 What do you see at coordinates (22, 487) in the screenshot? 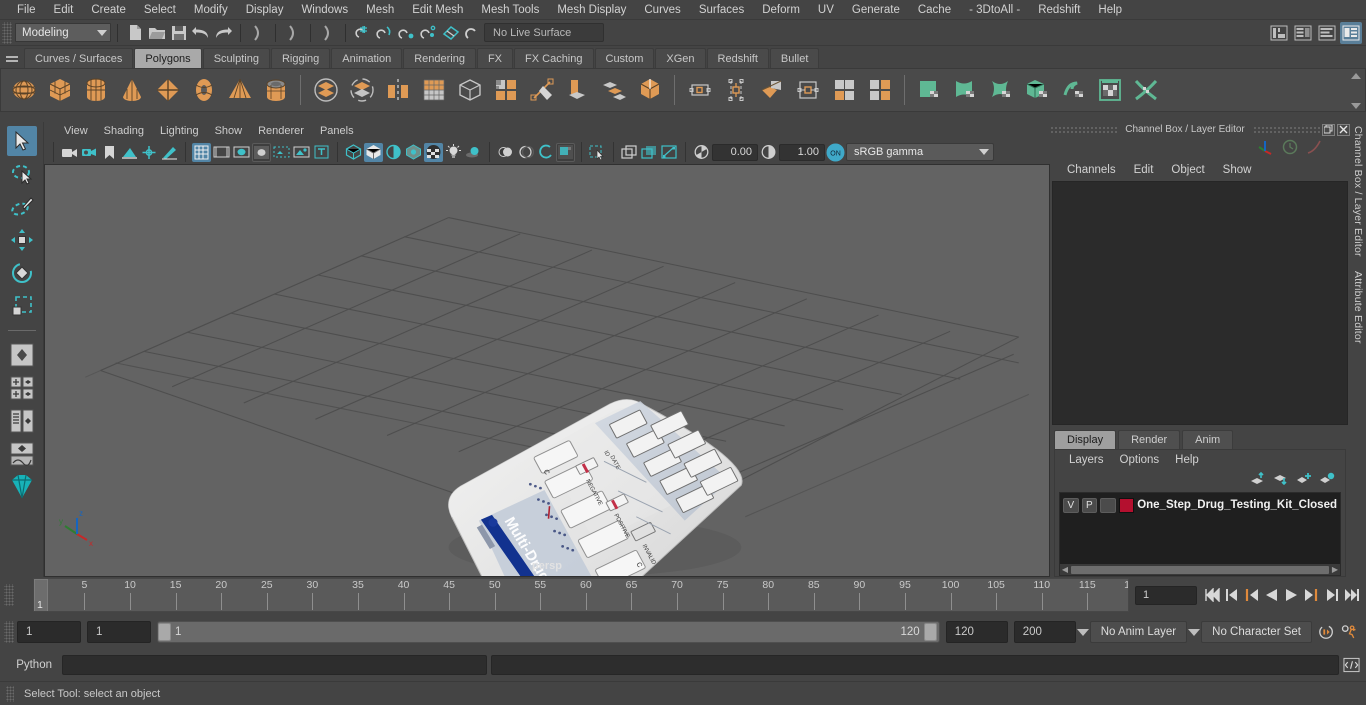
I see `shelf-gem-icon` at bounding box center [22, 487].